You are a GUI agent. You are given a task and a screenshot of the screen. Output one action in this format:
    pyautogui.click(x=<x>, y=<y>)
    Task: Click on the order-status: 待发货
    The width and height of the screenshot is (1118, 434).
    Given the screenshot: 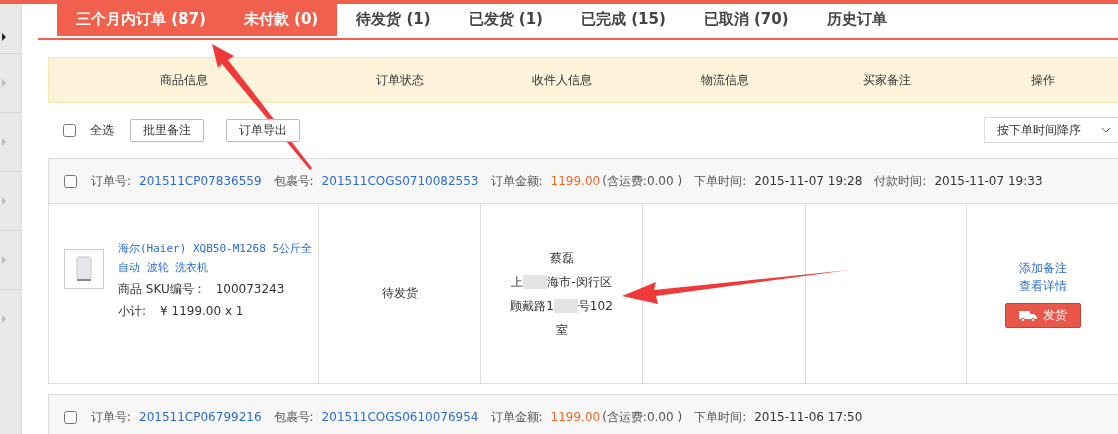 What is the action you would take?
    pyautogui.click(x=399, y=293)
    